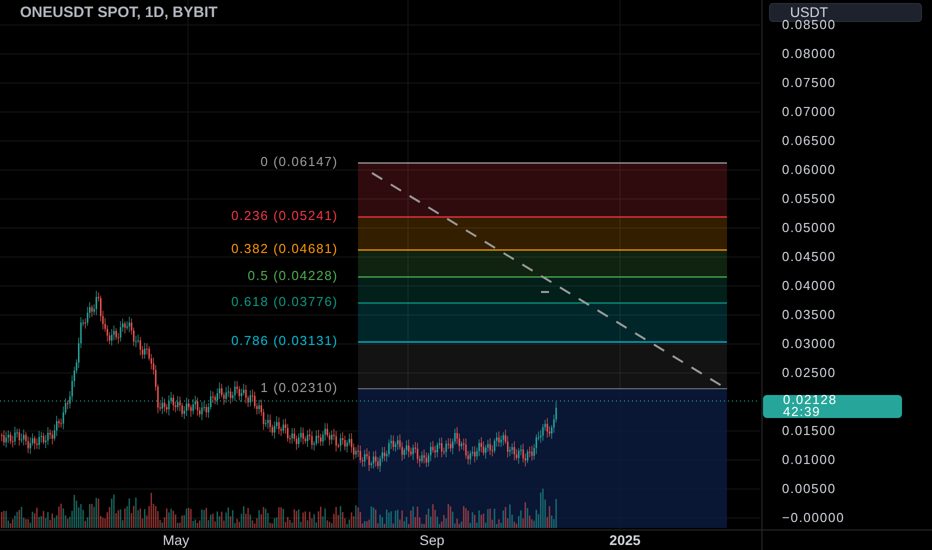  I want to click on price-axis-label: 0.01500, so click(809, 431).